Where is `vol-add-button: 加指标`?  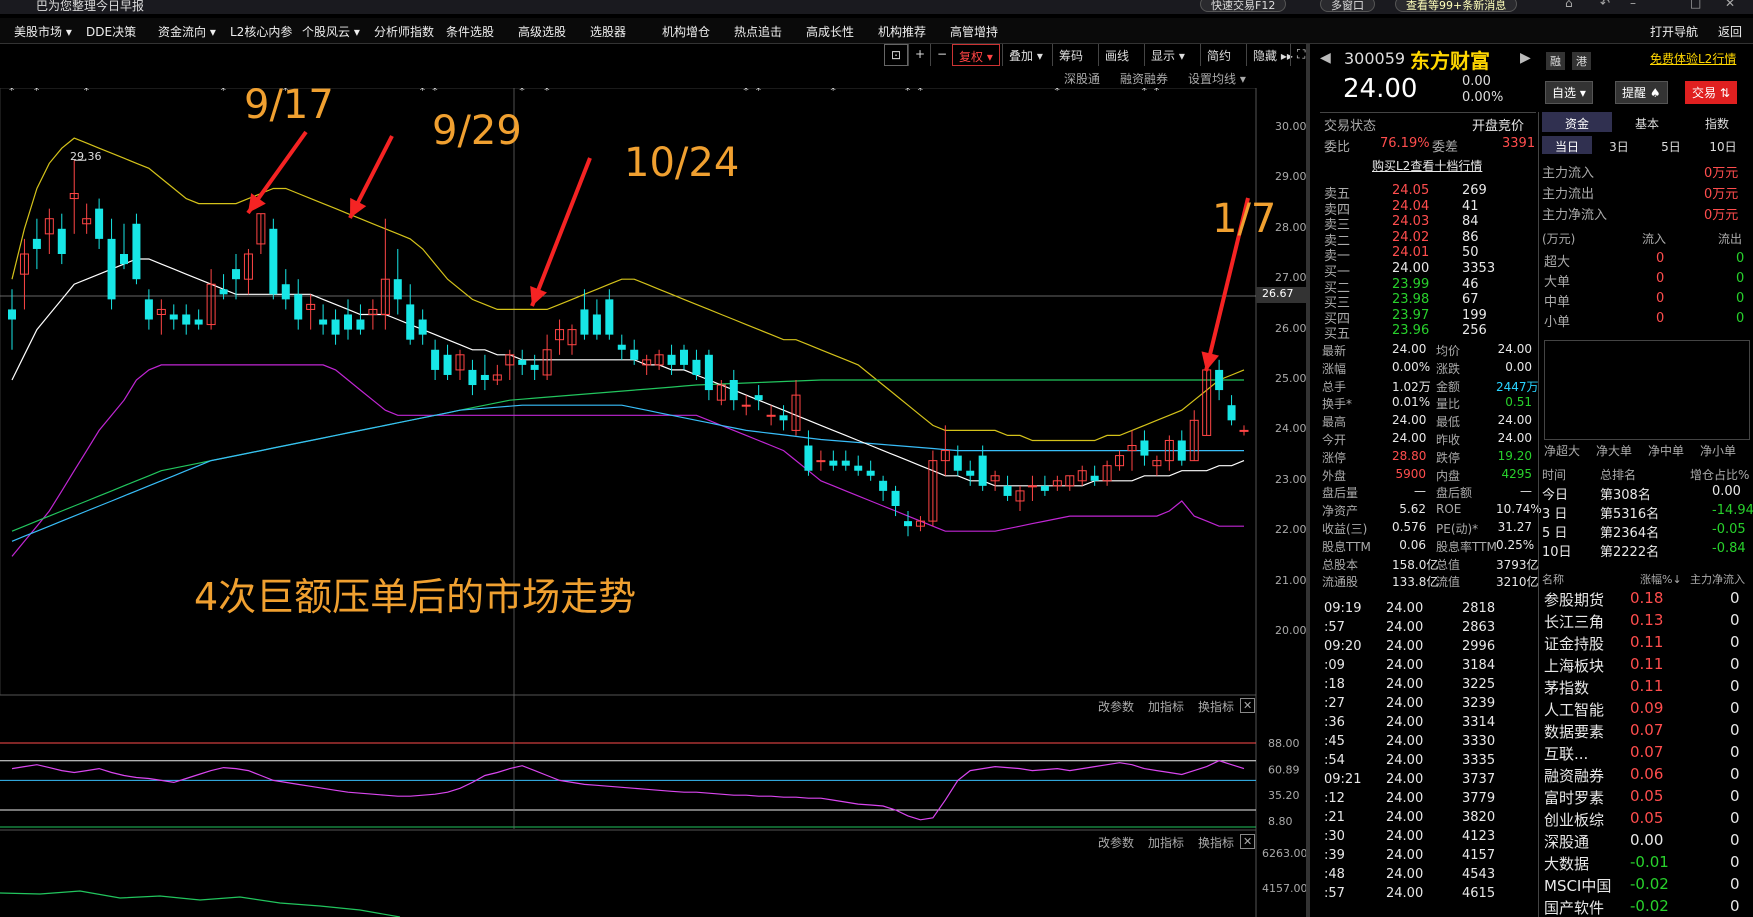
vol-add-button: 加指标 is located at coordinates (1166, 842).